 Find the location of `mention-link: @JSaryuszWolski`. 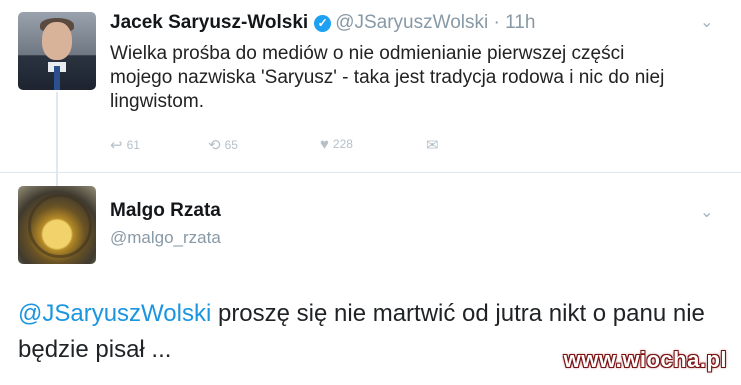

mention-link: @JSaryuszWolski is located at coordinates (114, 313).